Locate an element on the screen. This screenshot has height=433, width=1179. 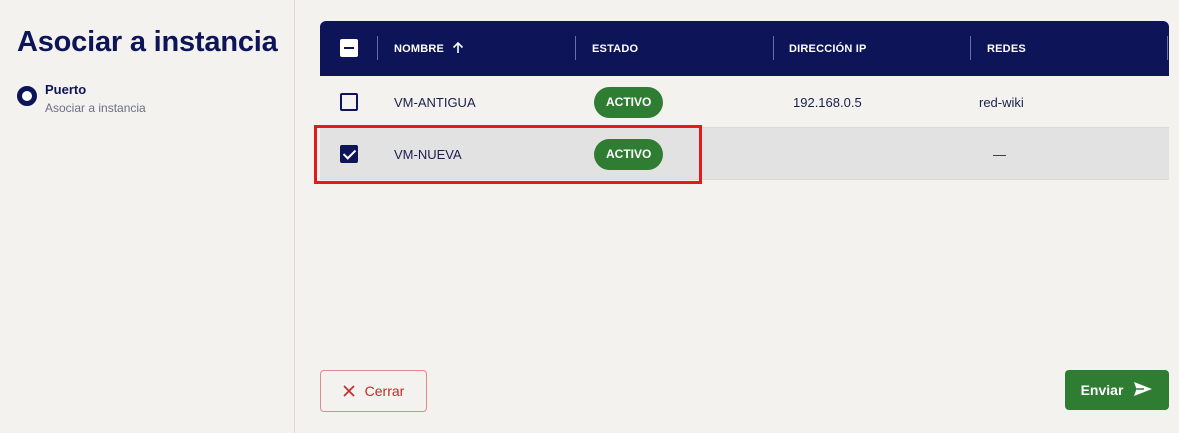
step-indicator-icon is located at coordinates (27, 96).